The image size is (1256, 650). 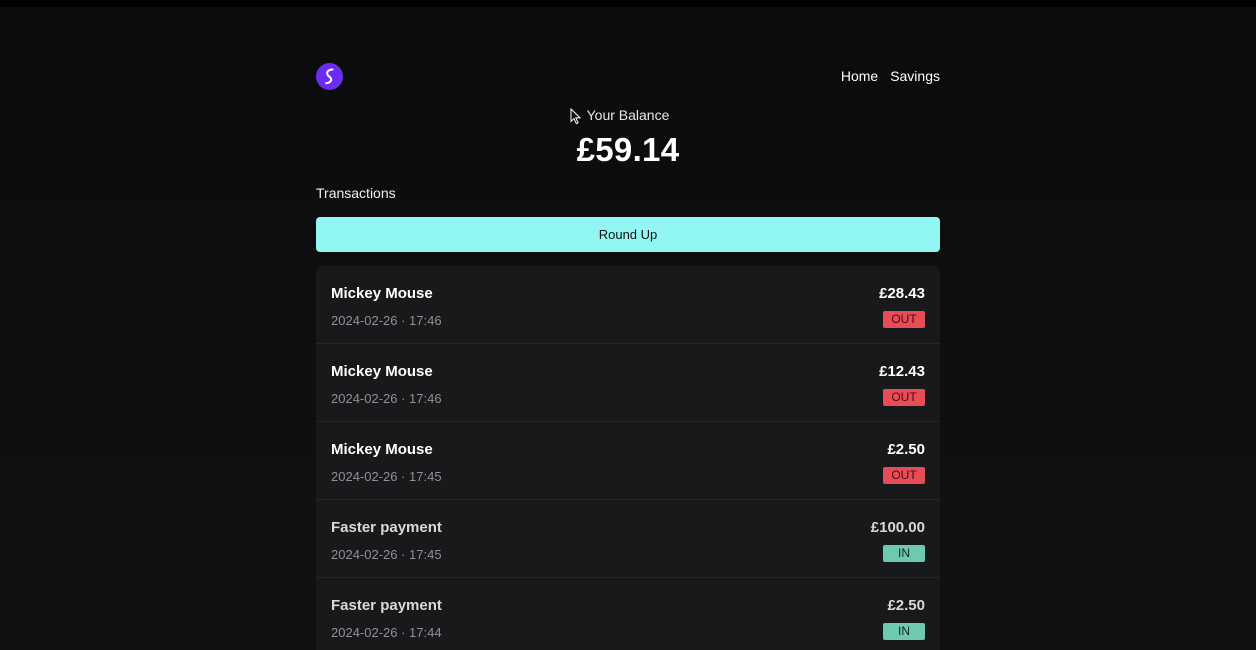 I want to click on transaction-amount: £100.00, so click(x=897, y=527).